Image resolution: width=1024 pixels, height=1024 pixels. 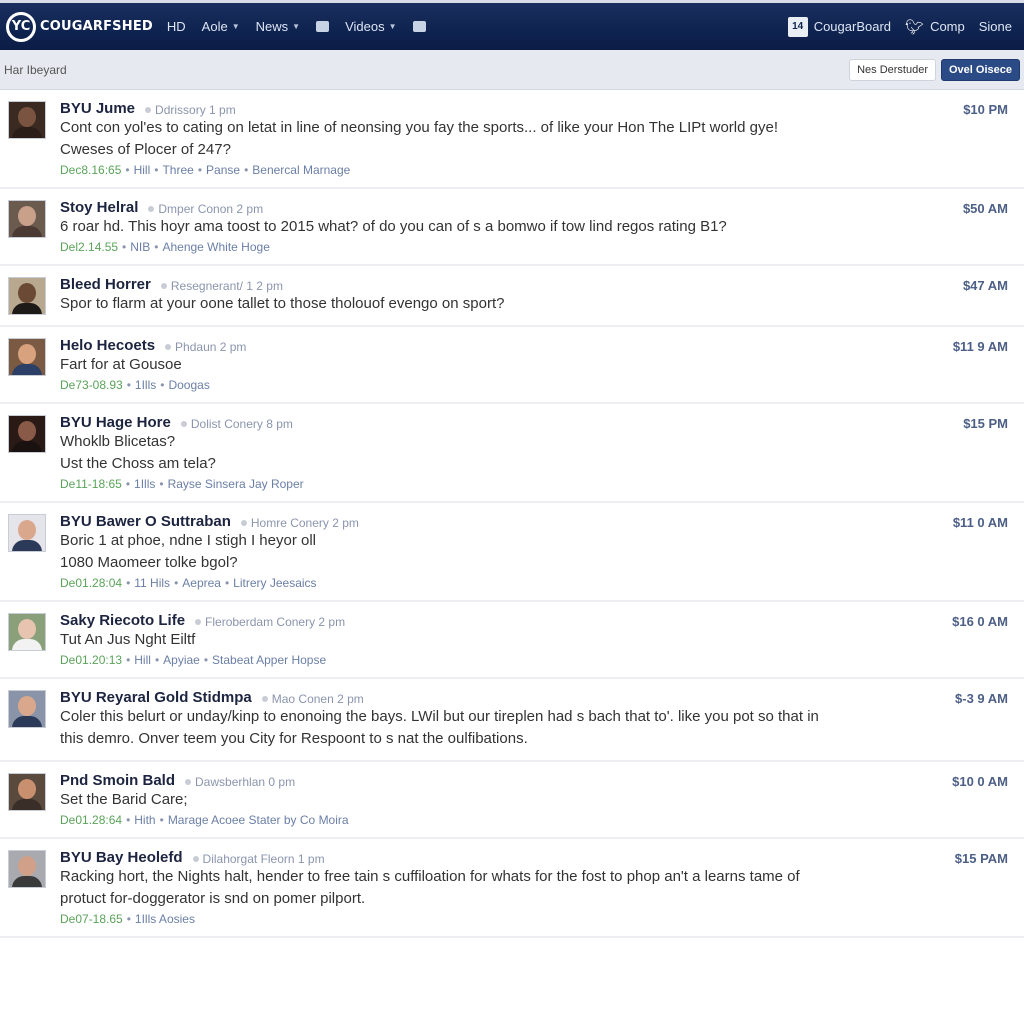 What do you see at coordinates (122, 620) in the screenshot?
I see `author-name: Saky Riecoto Life` at bounding box center [122, 620].